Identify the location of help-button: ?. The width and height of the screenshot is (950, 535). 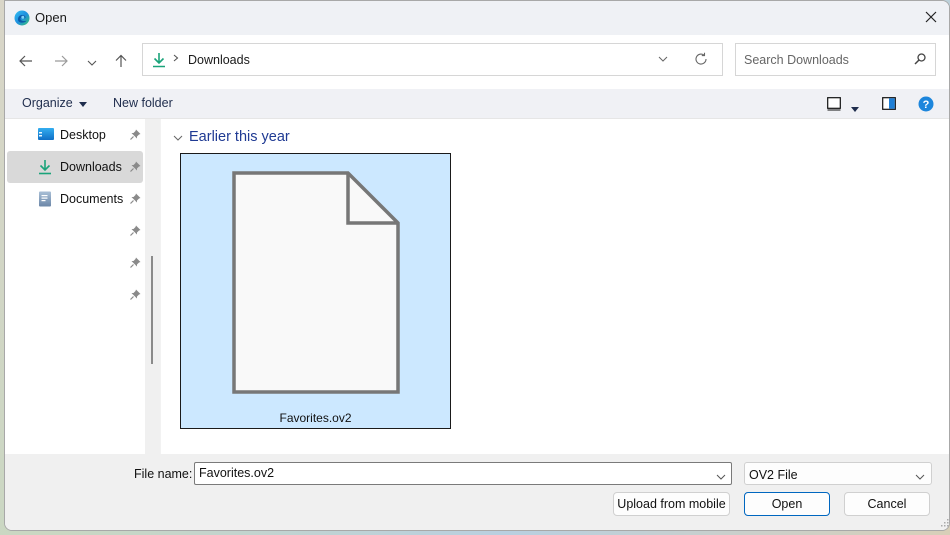
(926, 105).